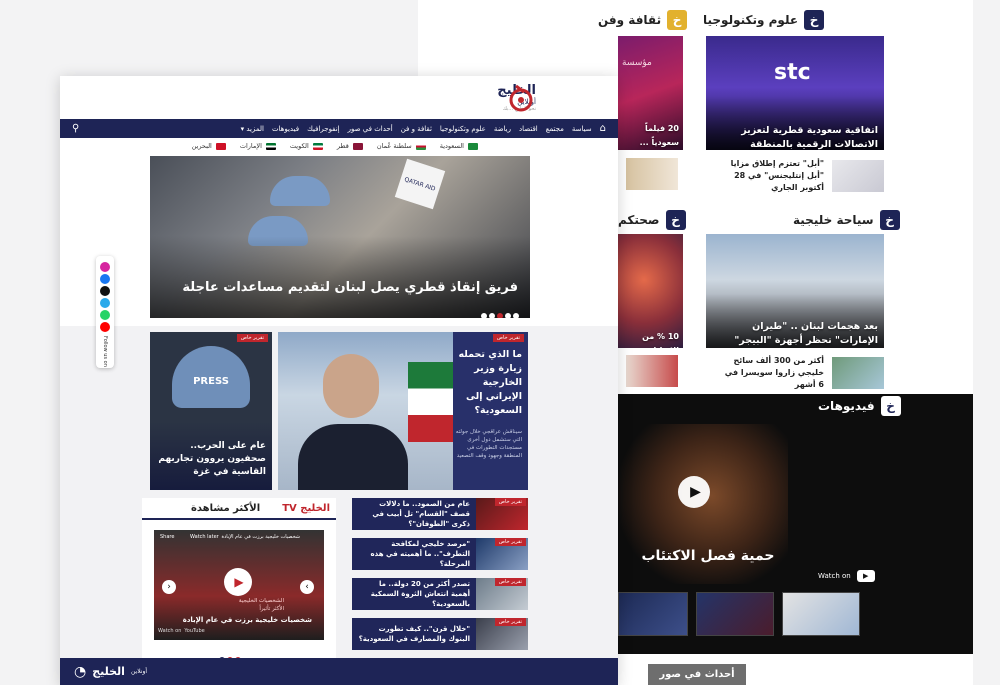 This screenshot has width=1000, height=685. What do you see at coordinates (582, 129) in the screenshot?
I see `nav-item-politics: سياسة` at bounding box center [582, 129].